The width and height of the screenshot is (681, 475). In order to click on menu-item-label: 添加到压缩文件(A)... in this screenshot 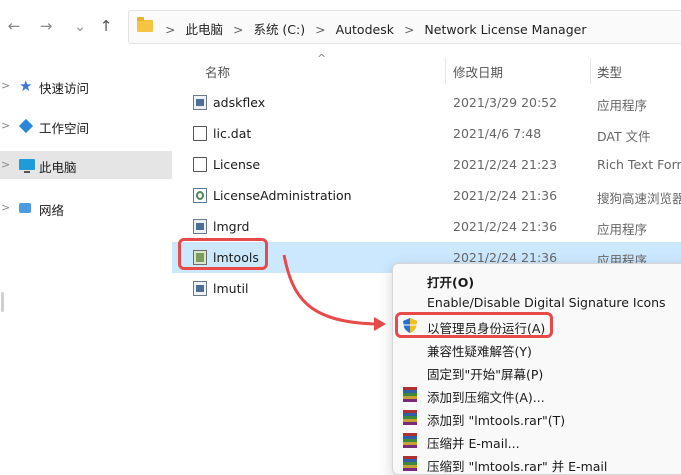, I will do `click(486, 397)`.